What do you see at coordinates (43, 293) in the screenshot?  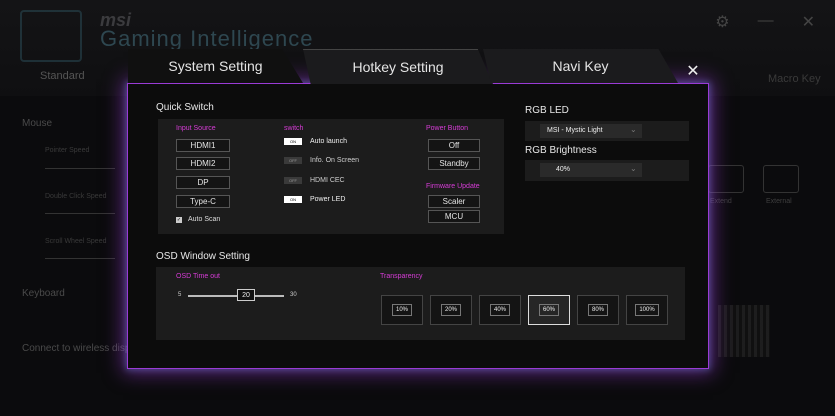 I see `keyboard-heading: Keyboard` at bounding box center [43, 293].